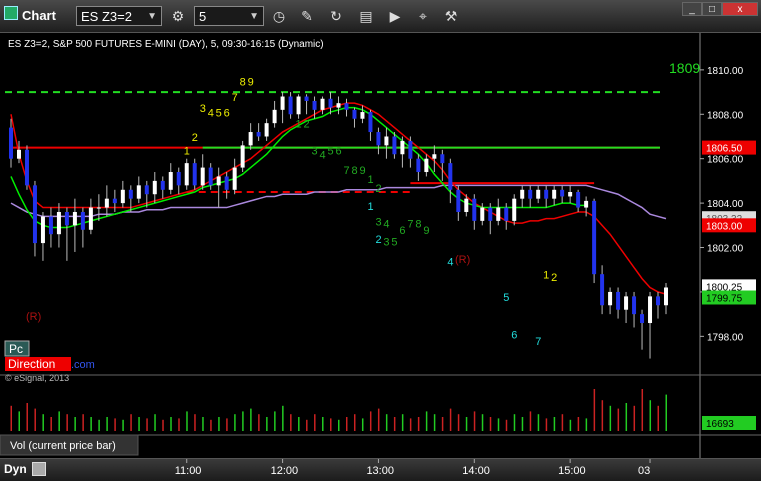  What do you see at coordinates (712, 9) in the screenshot?
I see `maximize-button: □` at bounding box center [712, 9].